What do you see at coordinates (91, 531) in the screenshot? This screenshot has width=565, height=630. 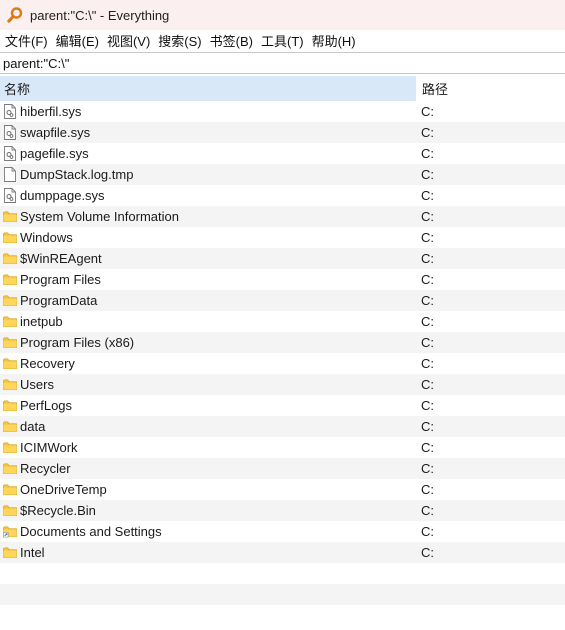 I see `file-name: Documents and Settings` at bounding box center [91, 531].